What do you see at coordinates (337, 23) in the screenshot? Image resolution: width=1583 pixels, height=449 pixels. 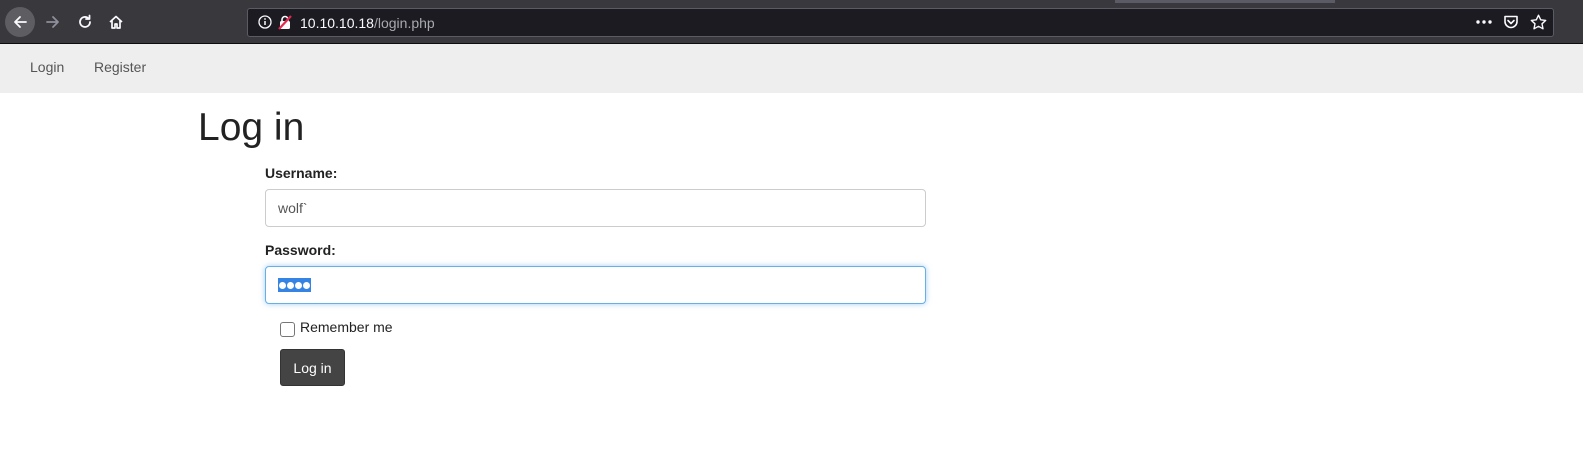 I see `url-host: 10.10.10.18` at bounding box center [337, 23].